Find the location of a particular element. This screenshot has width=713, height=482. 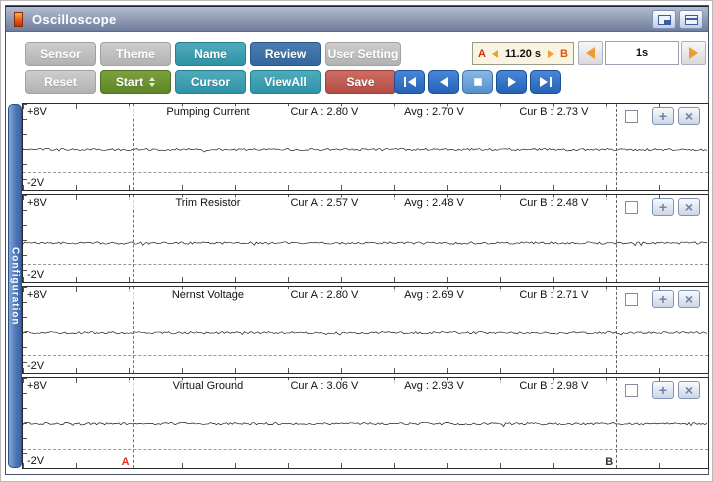

start-spinner-icon is located at coordinates (152, 82).